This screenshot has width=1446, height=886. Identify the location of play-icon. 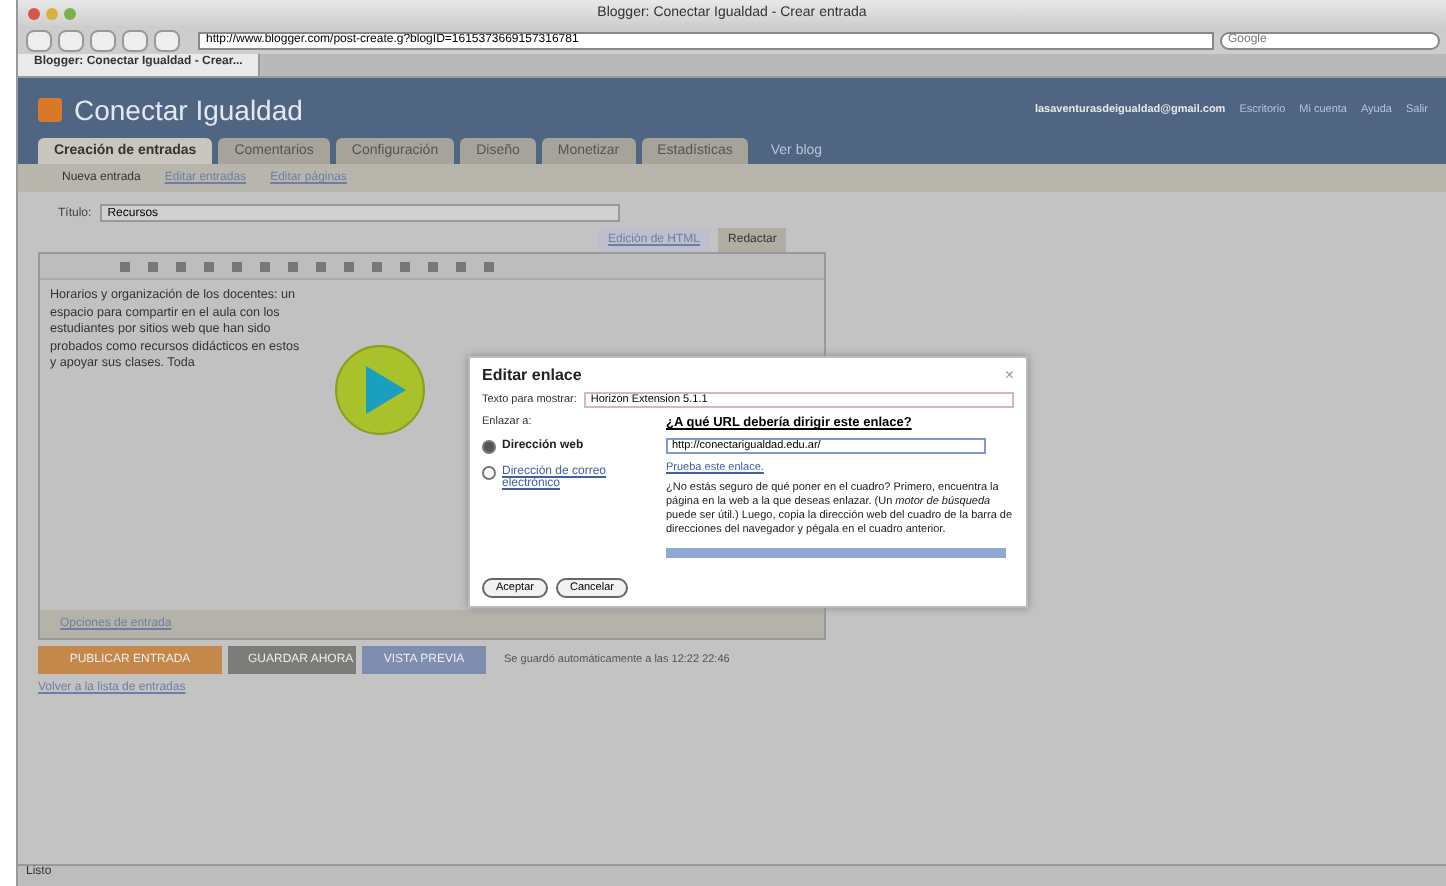
(380, 390).